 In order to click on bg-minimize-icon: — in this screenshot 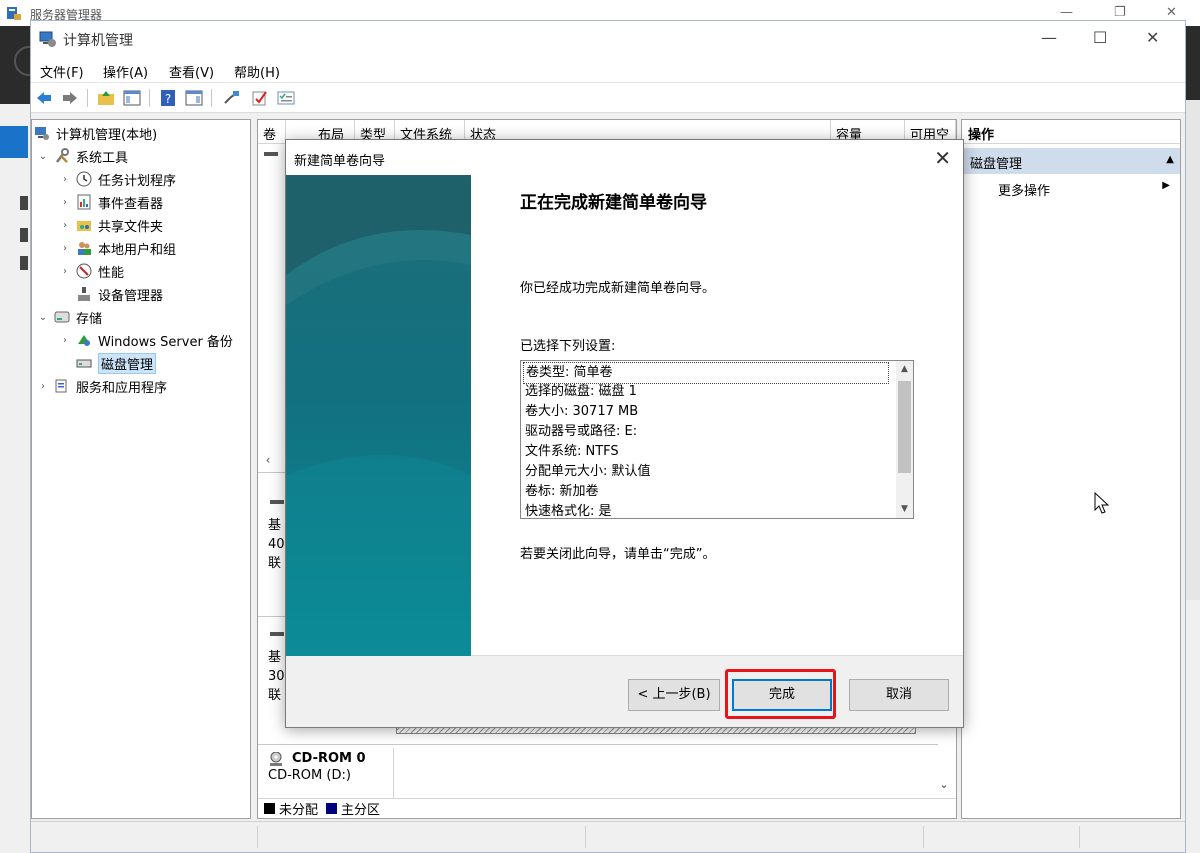, I will do `click(1066, 12)`.